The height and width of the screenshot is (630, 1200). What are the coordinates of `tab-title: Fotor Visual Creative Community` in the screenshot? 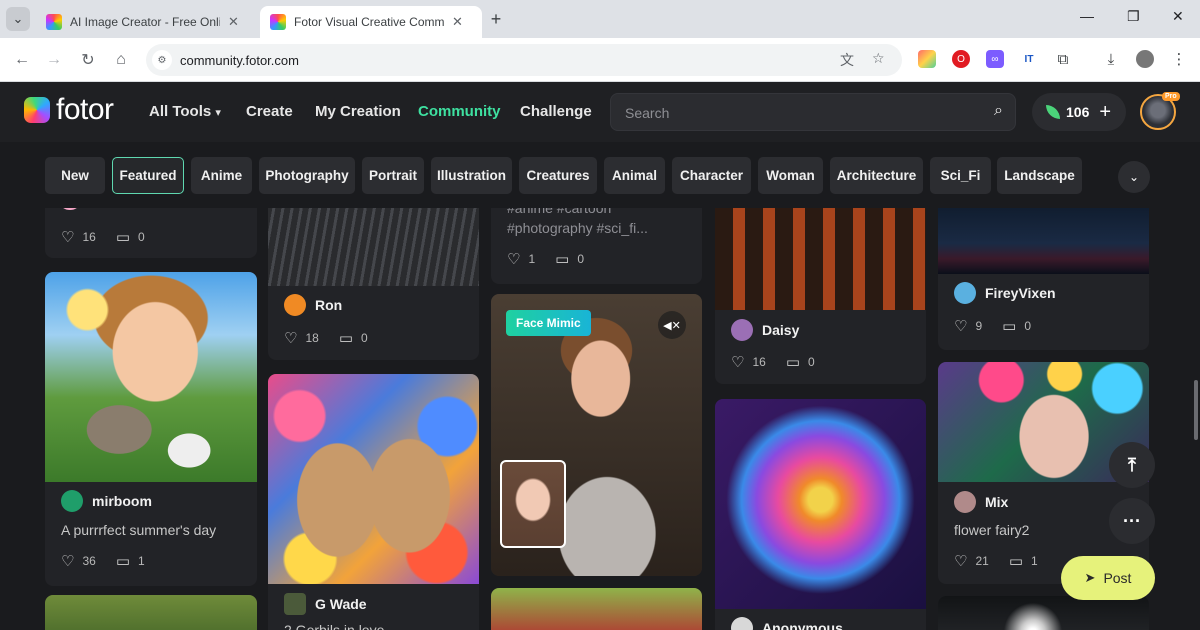 It's located at (369, 22).